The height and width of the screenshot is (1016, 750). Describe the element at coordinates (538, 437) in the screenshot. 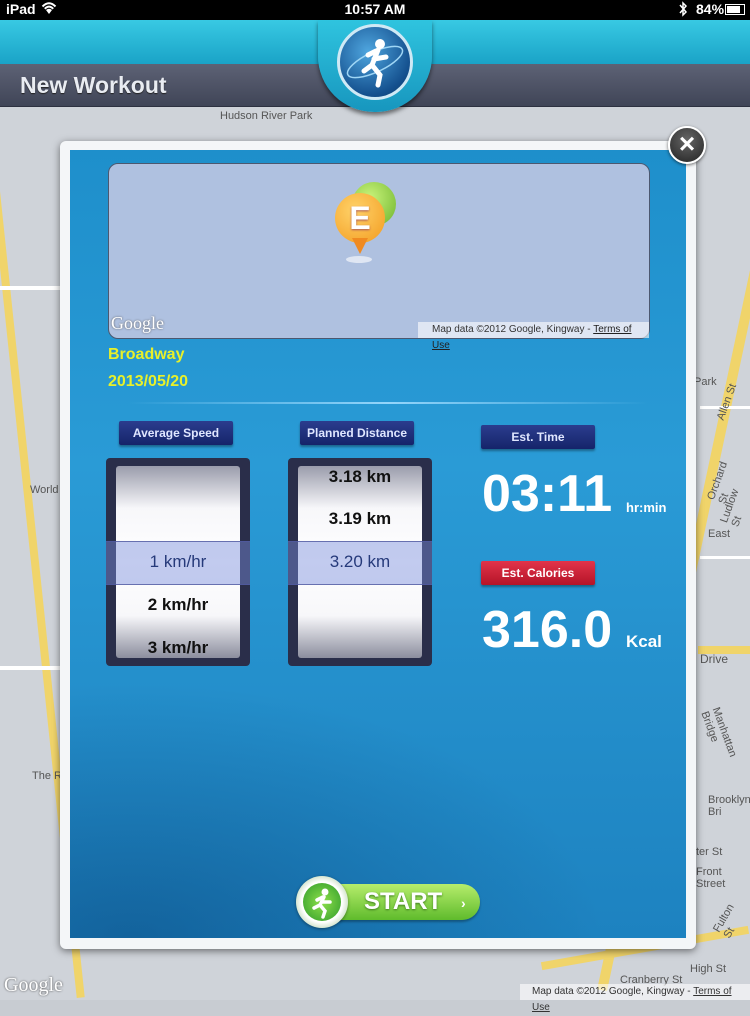

I see `est-time-label: Est. Time` at that location.